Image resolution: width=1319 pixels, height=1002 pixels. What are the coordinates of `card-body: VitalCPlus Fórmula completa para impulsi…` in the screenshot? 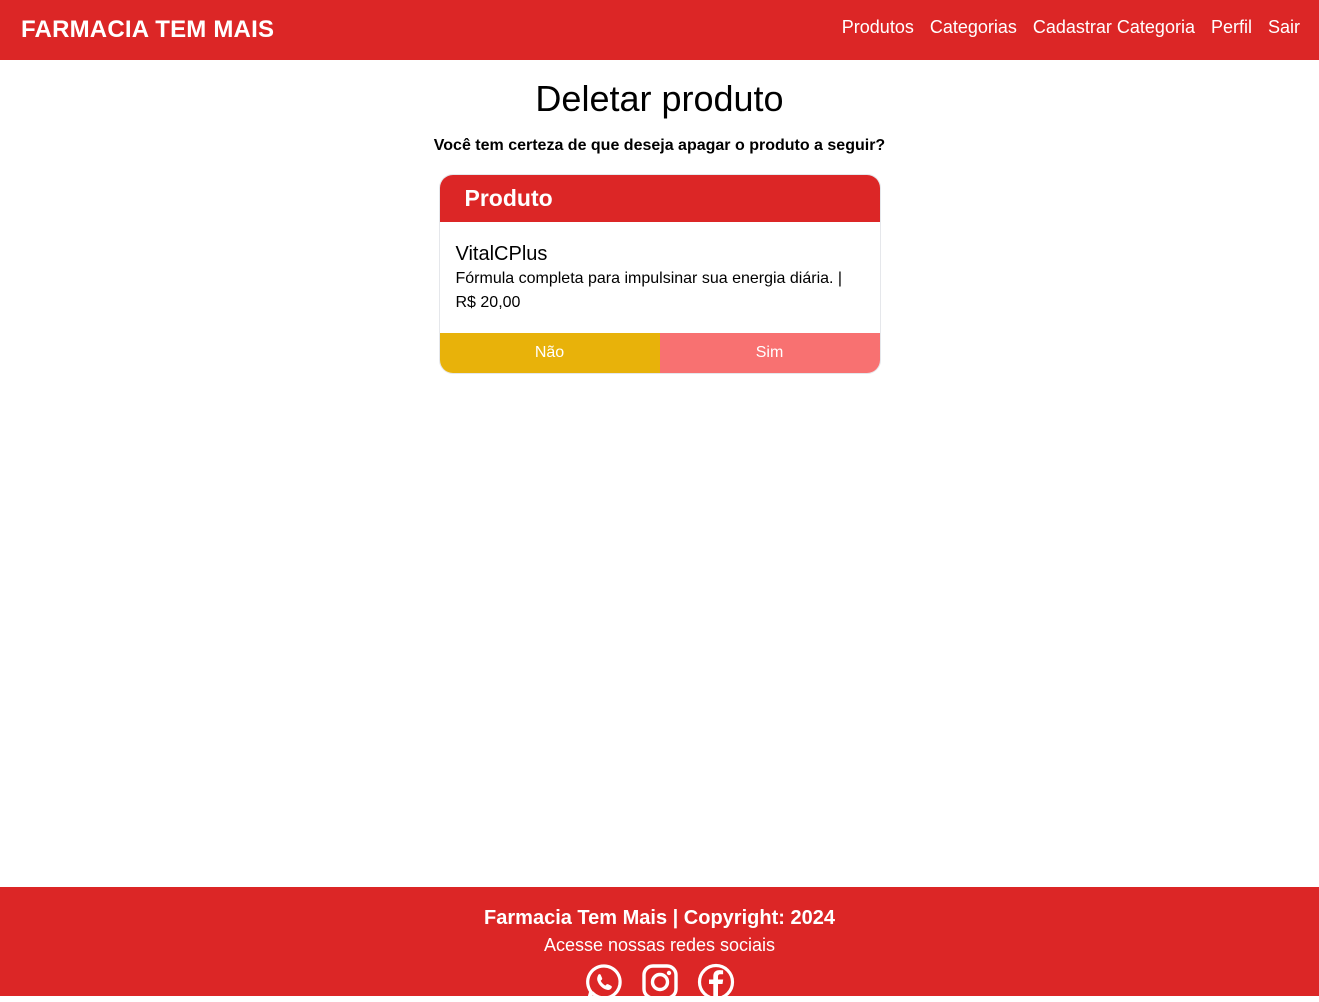 It's located at (660, 277).